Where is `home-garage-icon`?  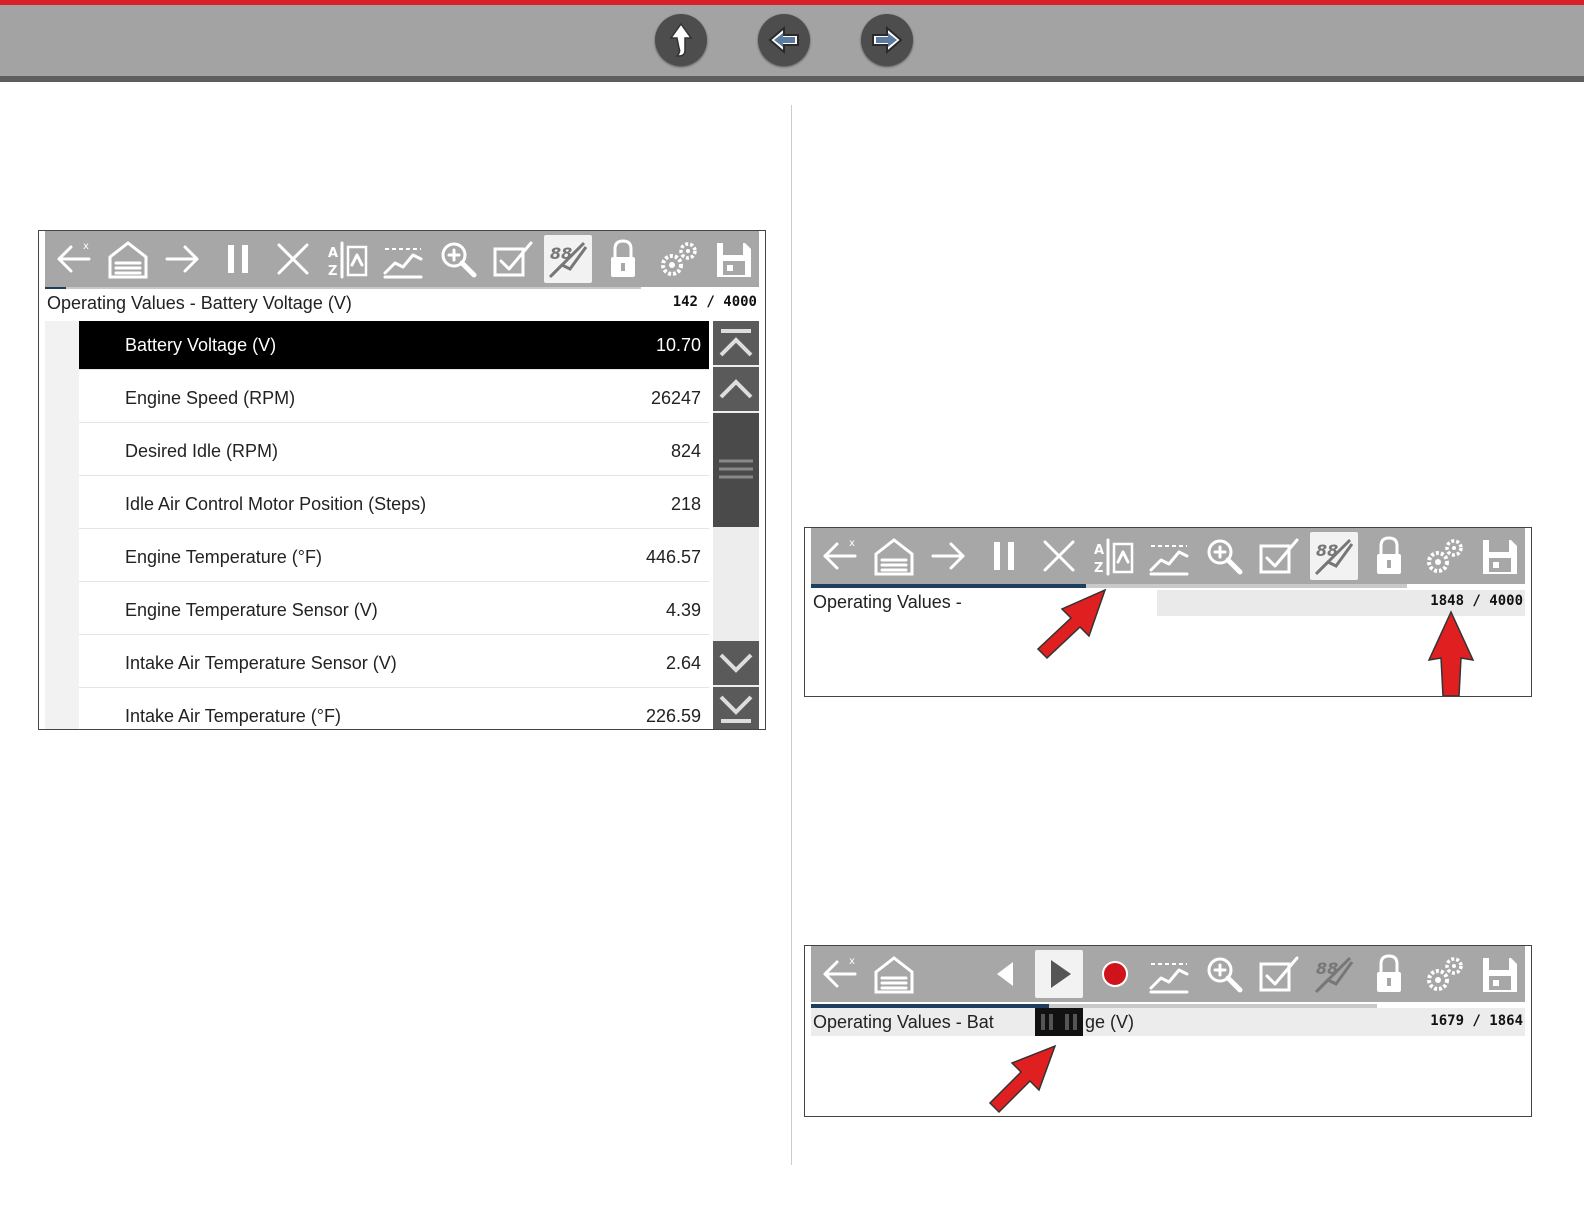
home-garage-icon is located at coordinates (894, 975).